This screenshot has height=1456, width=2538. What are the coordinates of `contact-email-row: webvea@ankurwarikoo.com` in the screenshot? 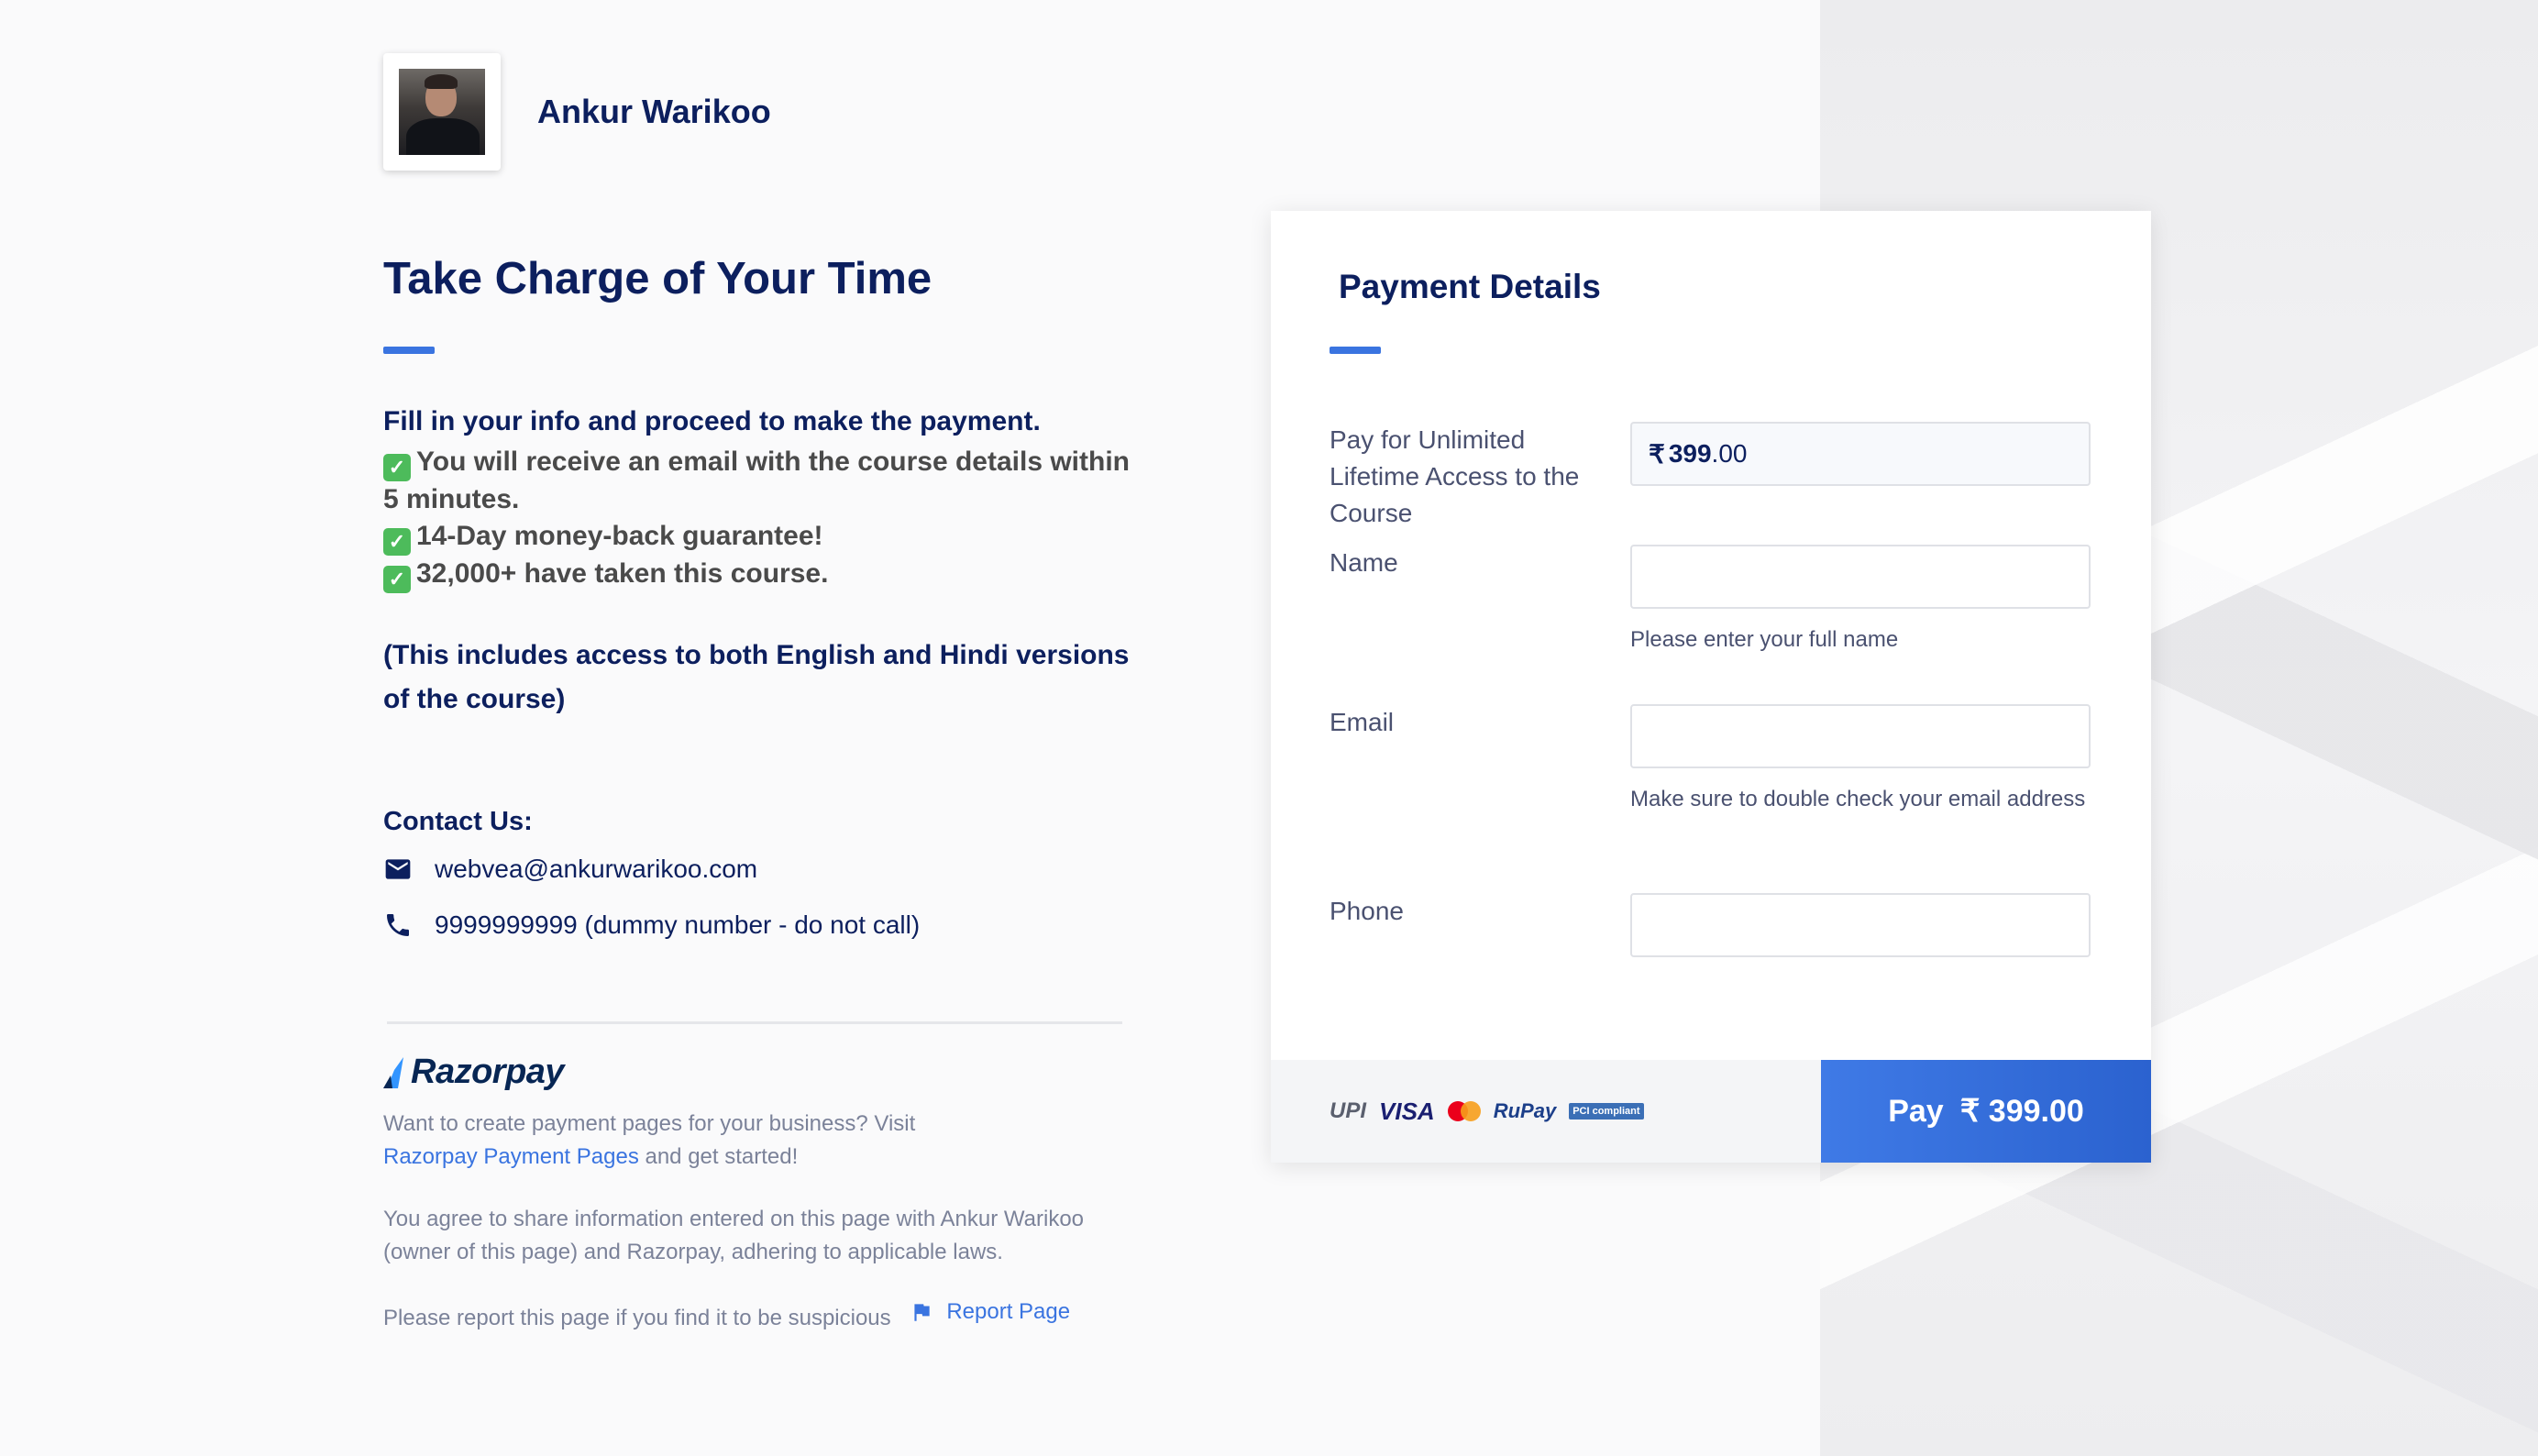 It's located at (570, 869).